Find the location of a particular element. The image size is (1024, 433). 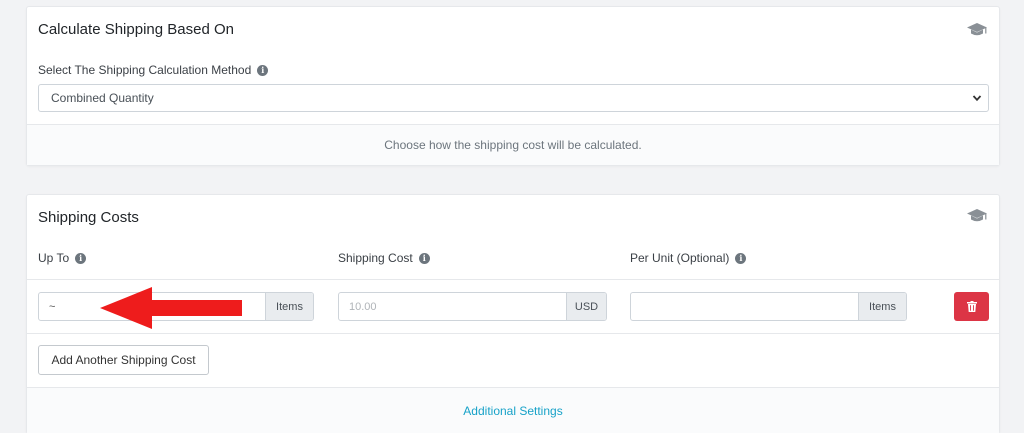

additional-settings-footer: Additional Settings is located at coordinates (513, 410).